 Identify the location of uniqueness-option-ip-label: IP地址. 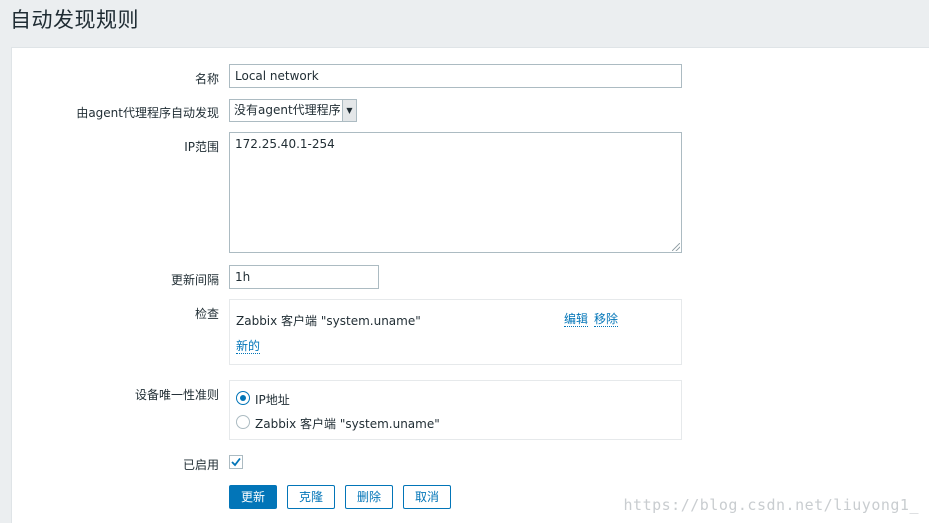
(272, 400).